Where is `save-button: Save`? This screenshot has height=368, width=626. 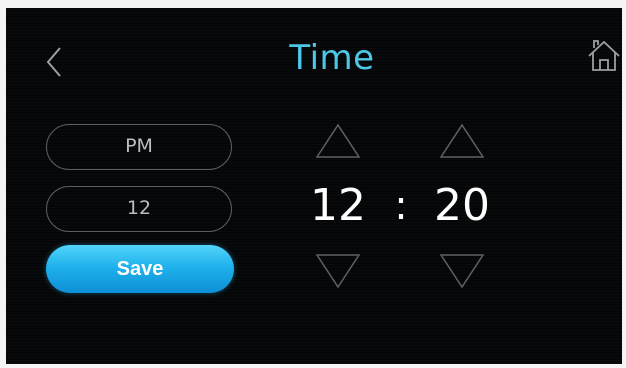
save-button: Save is located at coordinates (140, 269).